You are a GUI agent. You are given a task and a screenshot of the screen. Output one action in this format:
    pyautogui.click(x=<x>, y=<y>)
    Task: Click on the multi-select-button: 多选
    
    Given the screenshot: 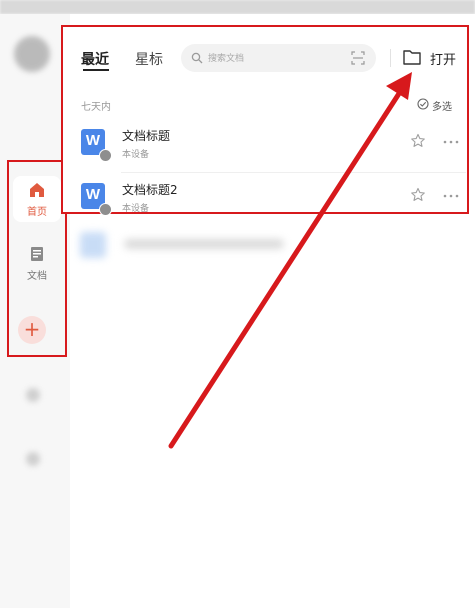 What is the action you would take?
    pyautogui.click(x=441, y=105)
    